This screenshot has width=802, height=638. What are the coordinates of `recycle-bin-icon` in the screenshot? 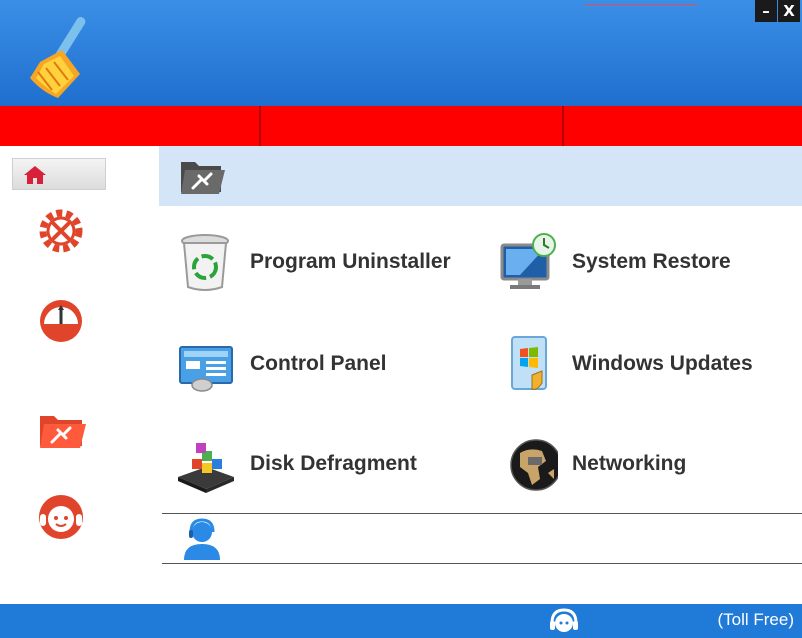 It's located at (205, 262).